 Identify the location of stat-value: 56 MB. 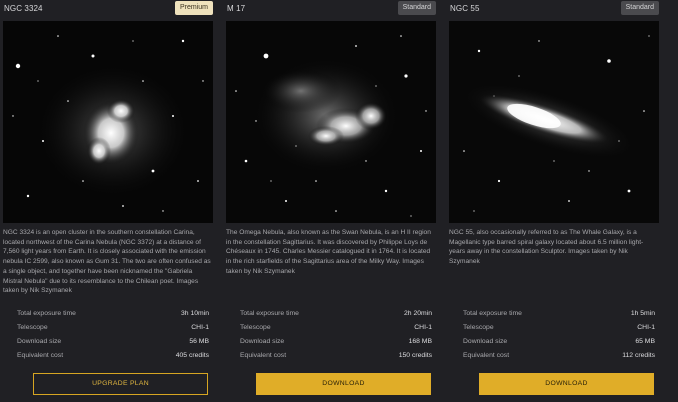
(199, 341).